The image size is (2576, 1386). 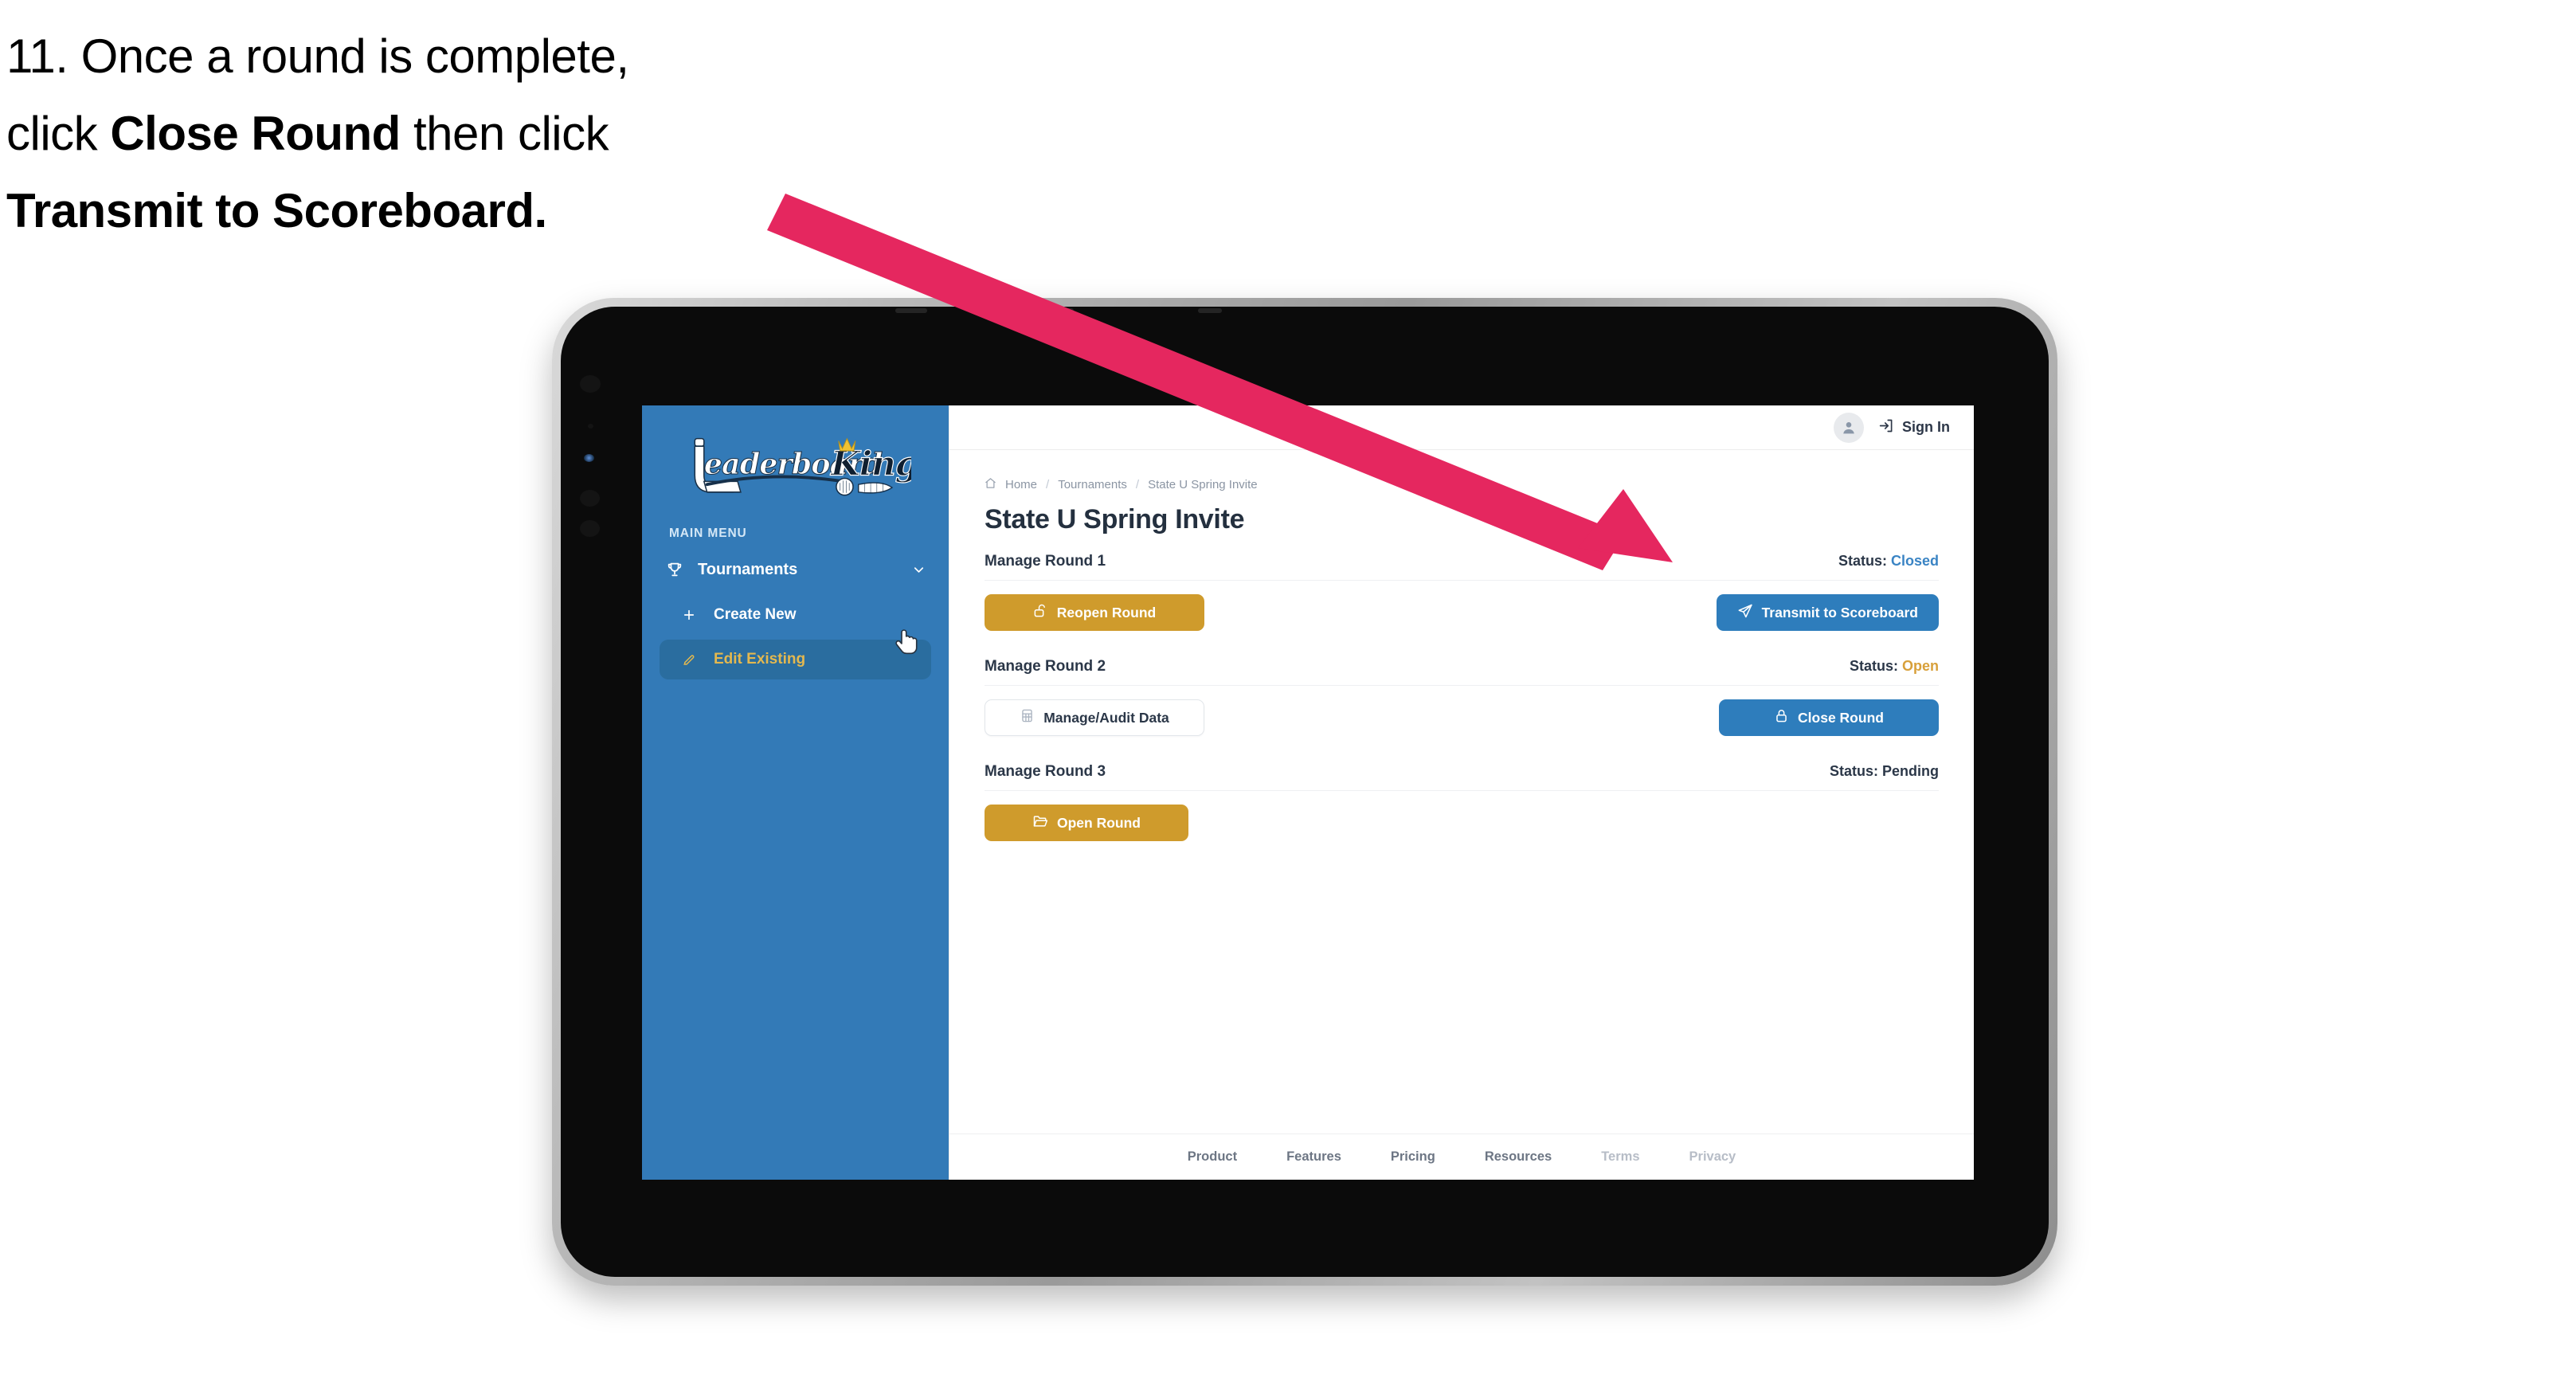 I want to click on breadcrumb-item-current: State U Spring Invite, so click(x=1203, y=484).